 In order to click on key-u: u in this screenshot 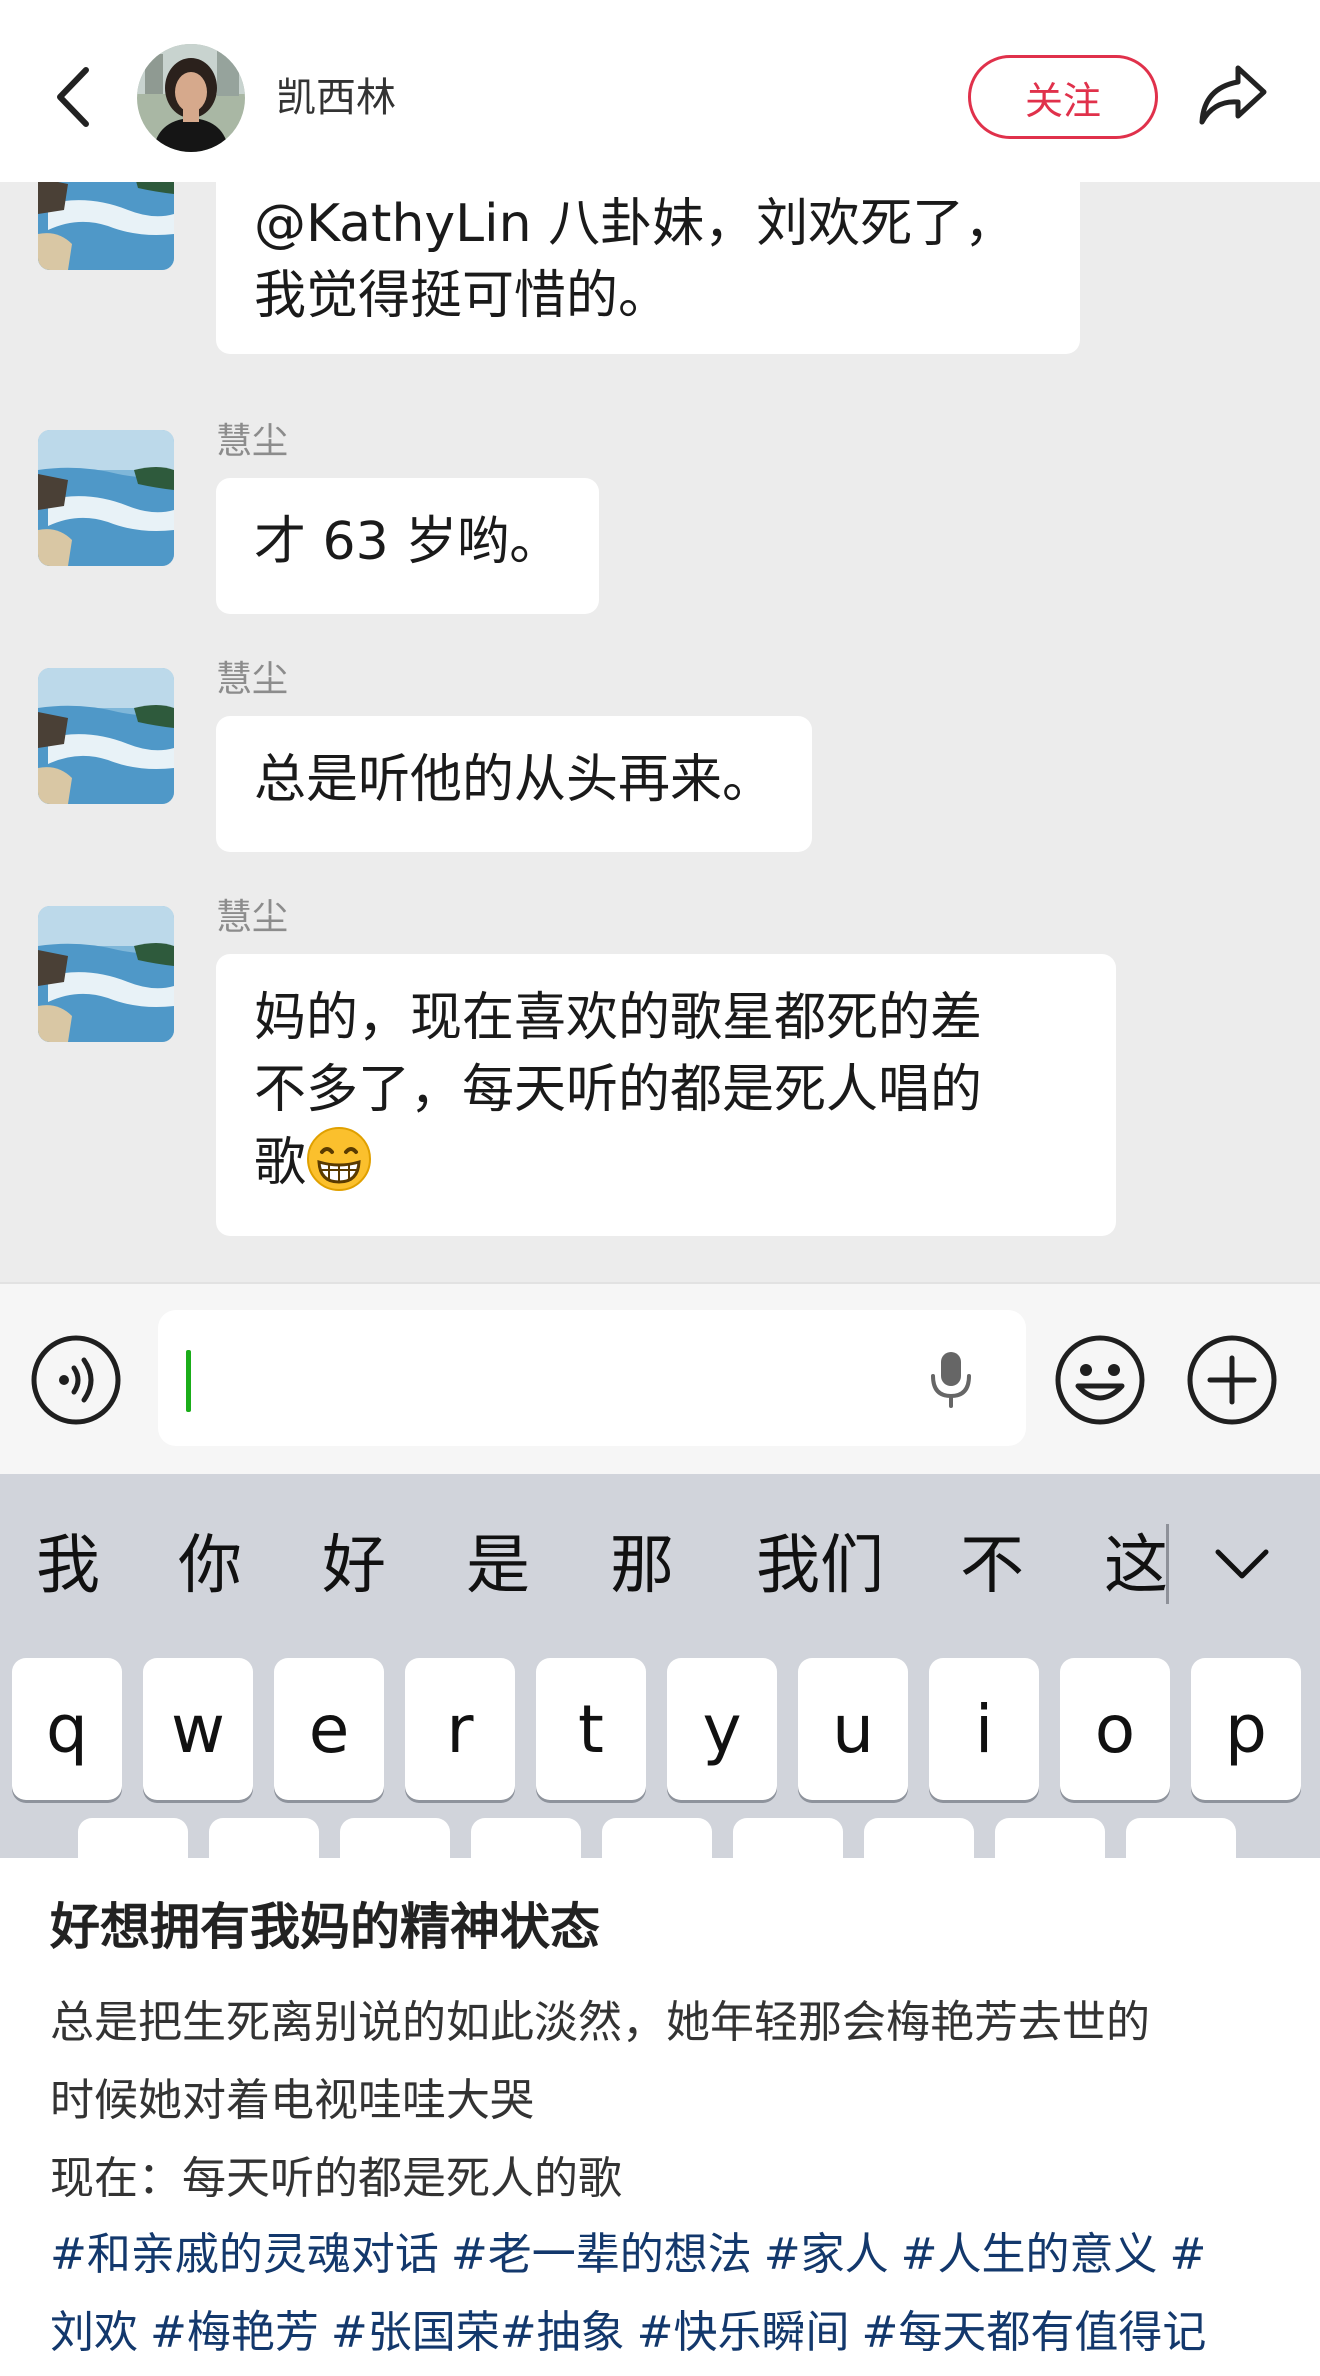, I will do `click(853, 1729)`.